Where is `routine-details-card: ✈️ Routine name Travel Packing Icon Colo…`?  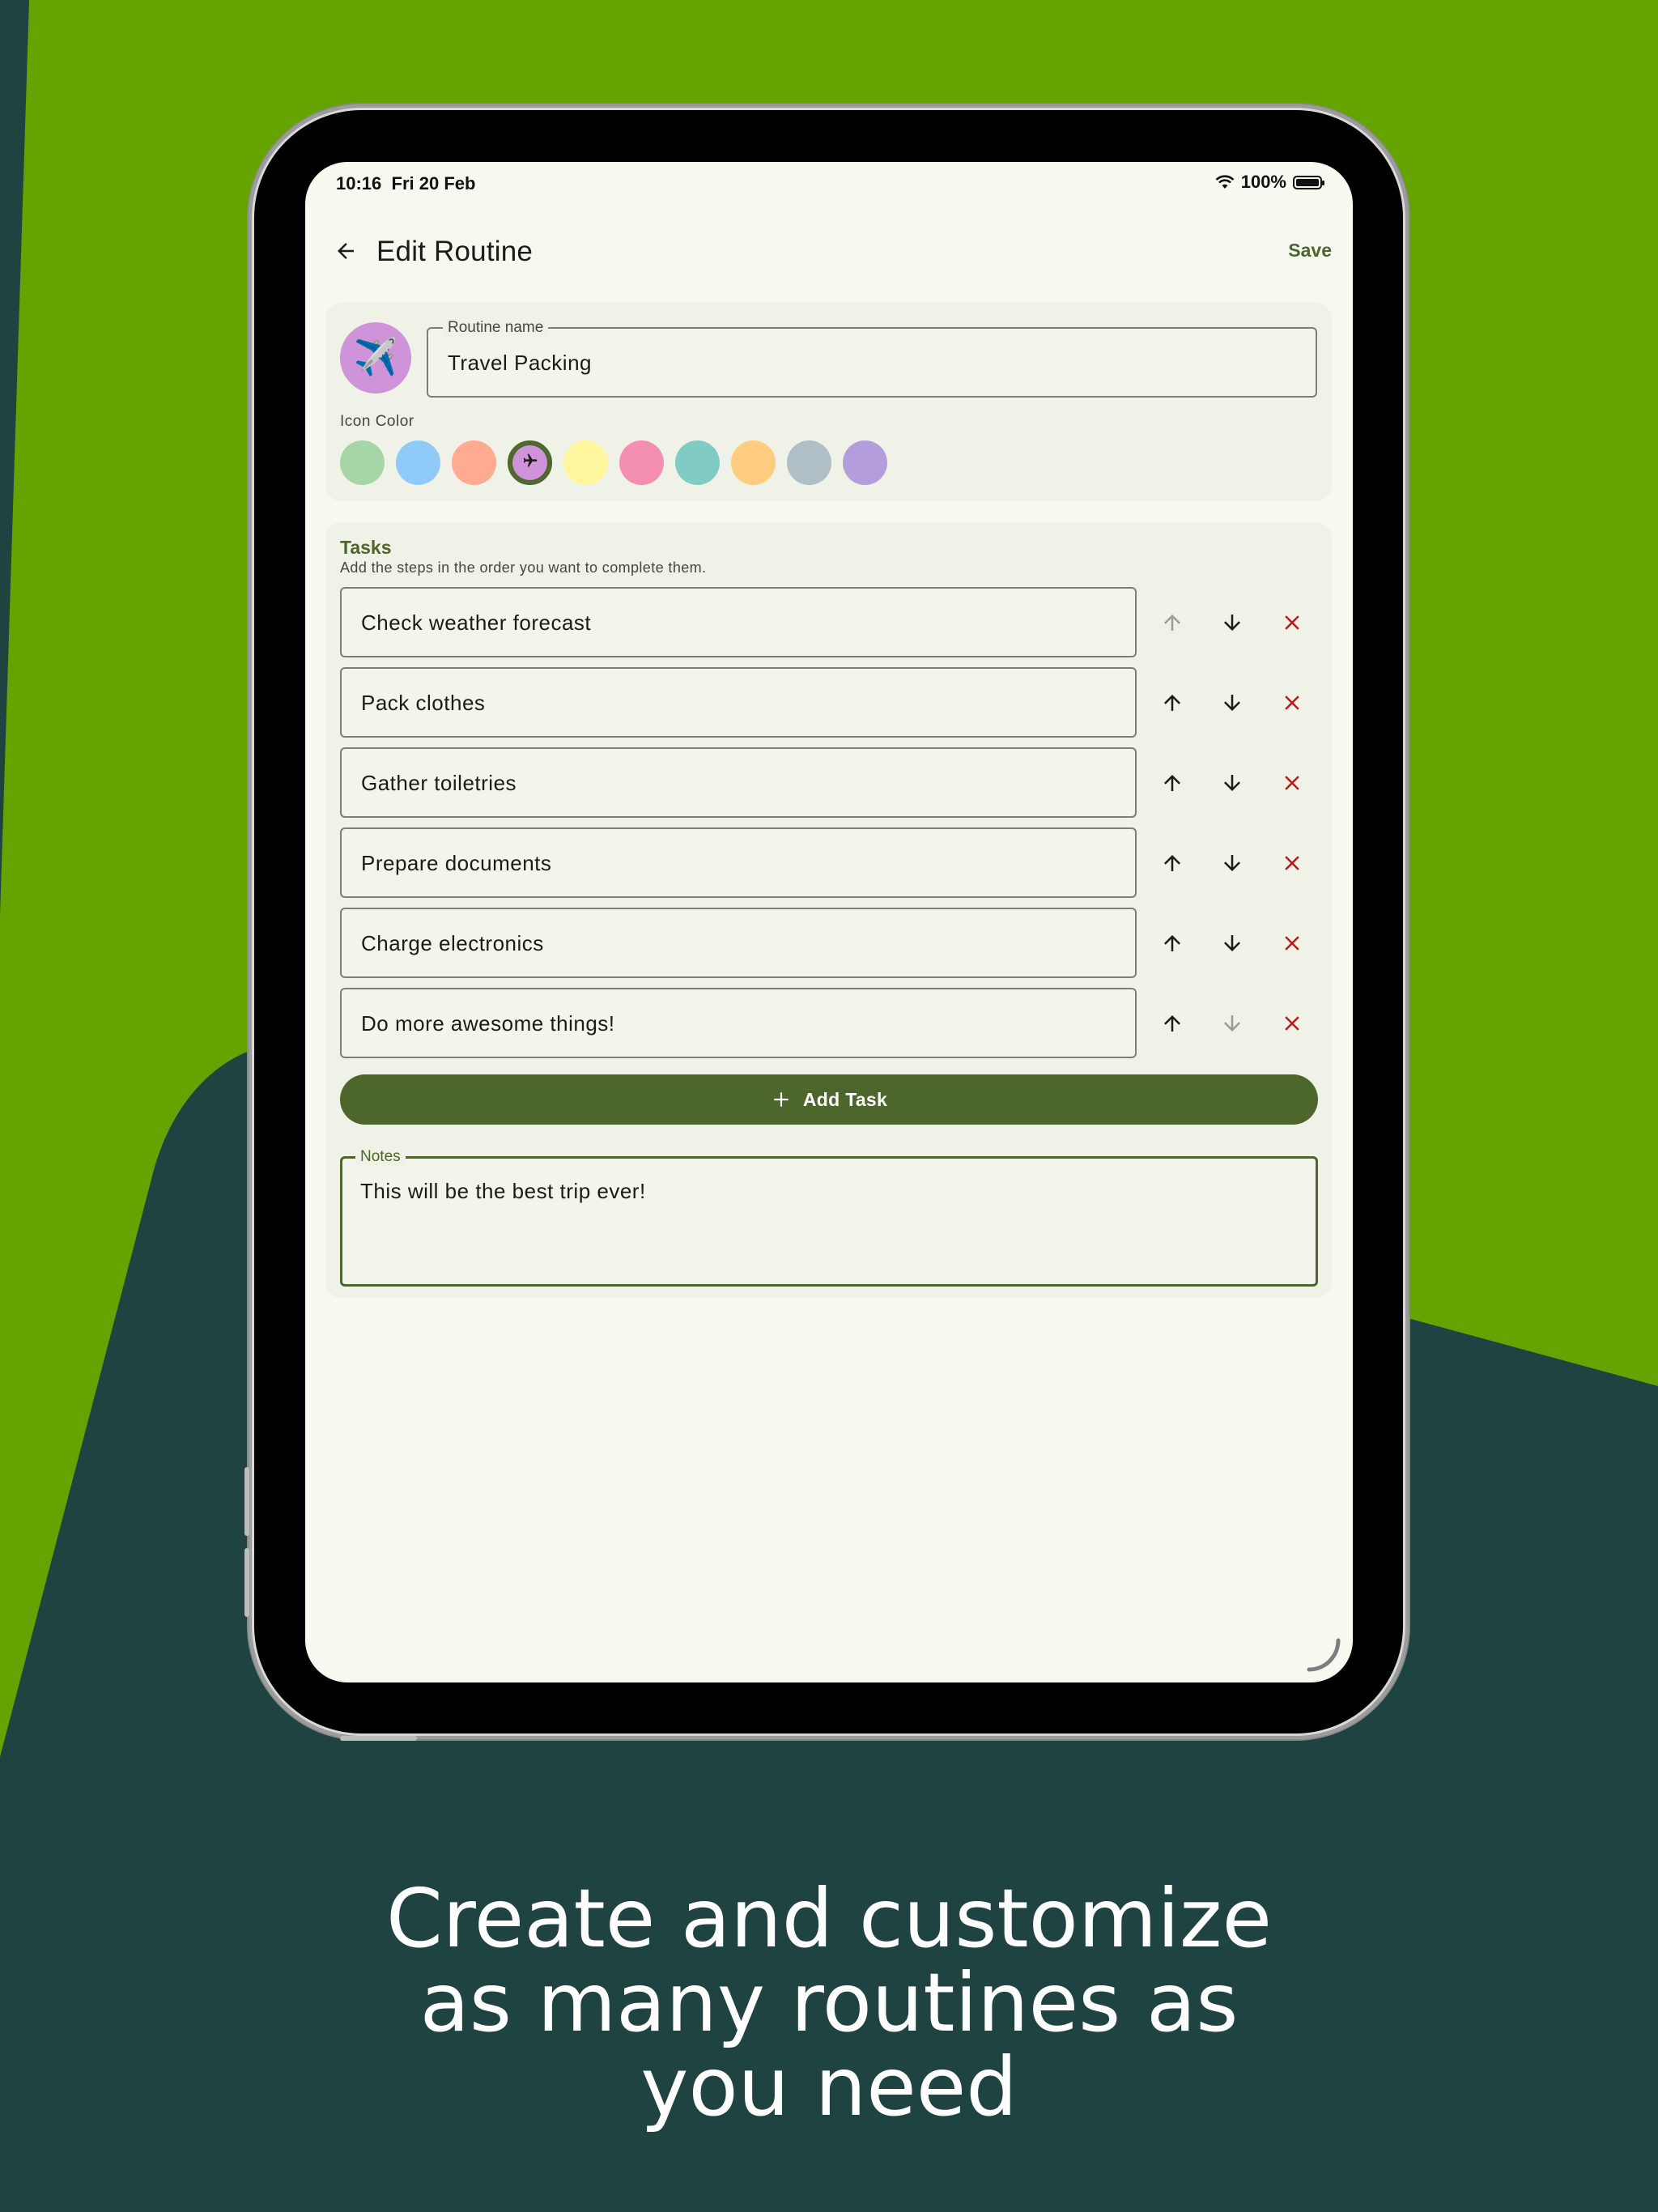
routine-details-card: ✈️ Routine name Travel Packing Icon Colo… is located at coordinates (828, 402).